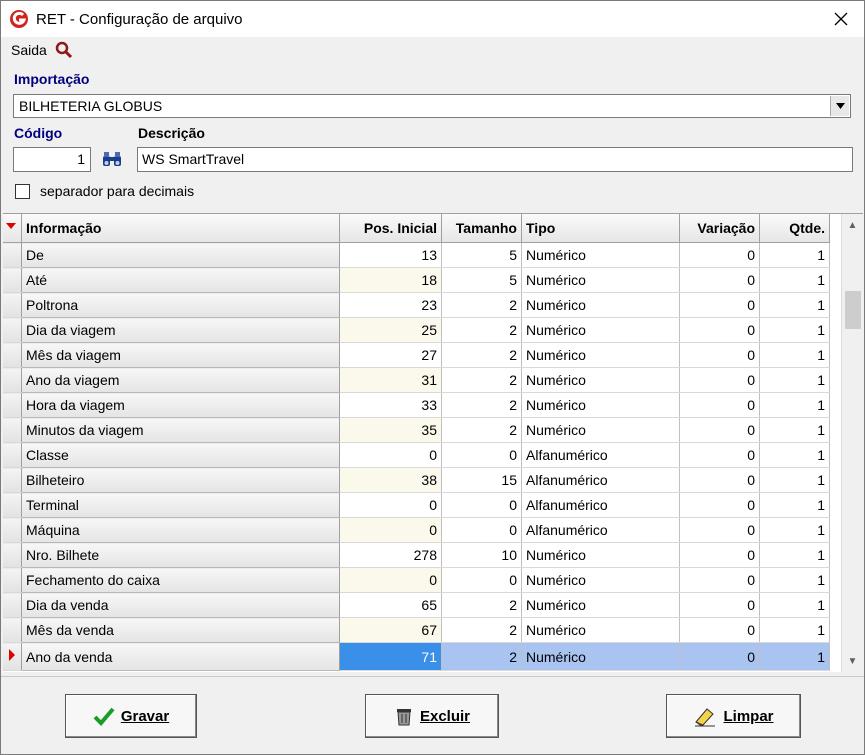 This screenshot has height=755, width=865. What do you see at coordinates (180, 580) in the screenshot?
I see `cell-informacao: Fechamento do caixa` at bounding box center [180, 580].